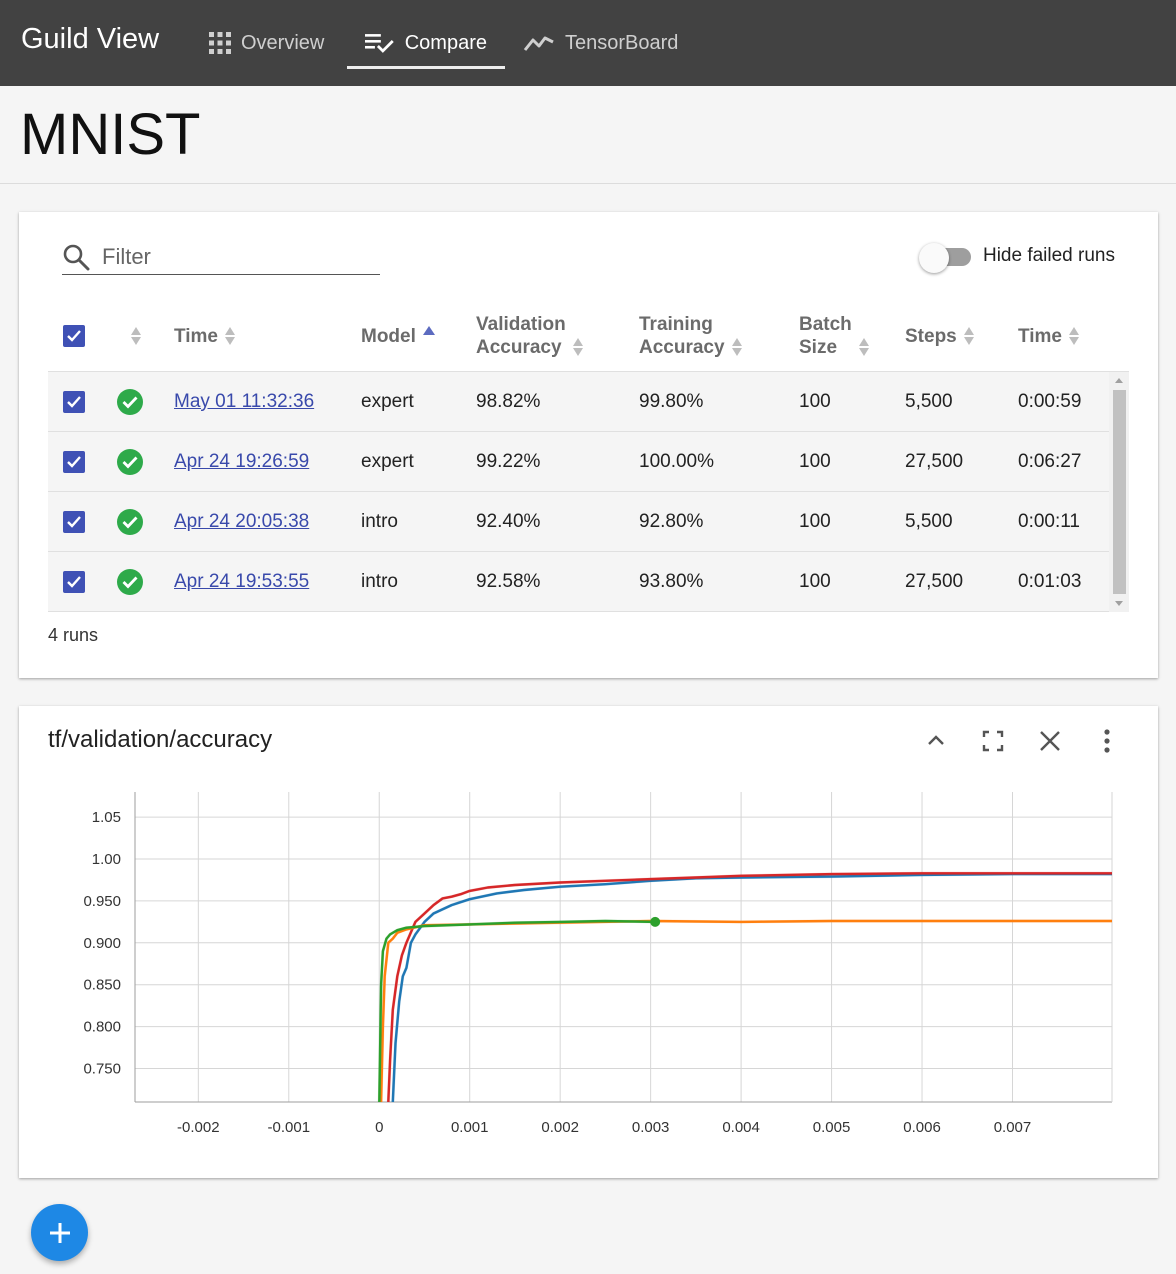  Describe the element at coordinates (834, 336) in the screenshot. I see `header-batch-size: Batch Size` at that location.